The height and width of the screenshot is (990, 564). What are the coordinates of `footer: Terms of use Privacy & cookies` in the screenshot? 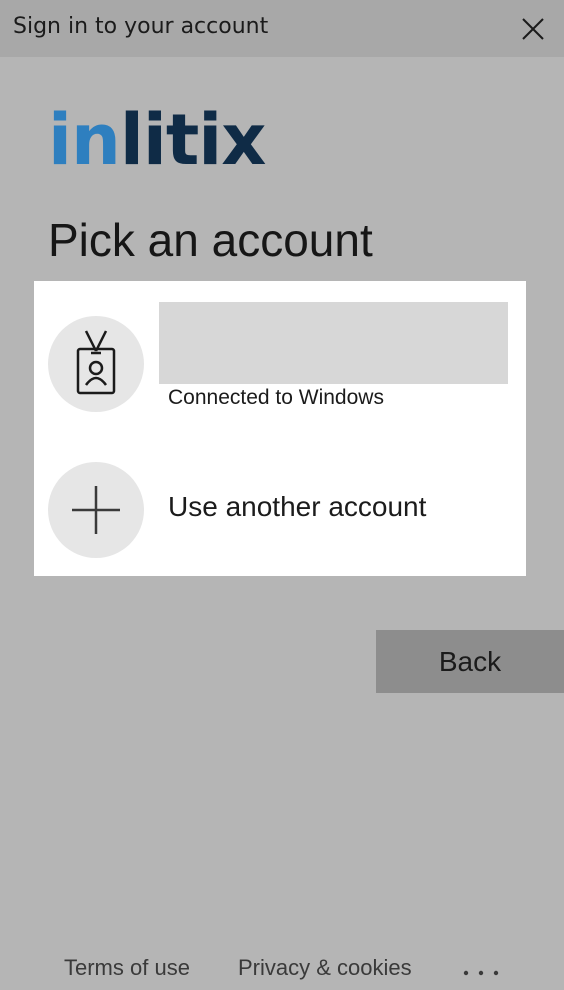 It's located at (282, 970).